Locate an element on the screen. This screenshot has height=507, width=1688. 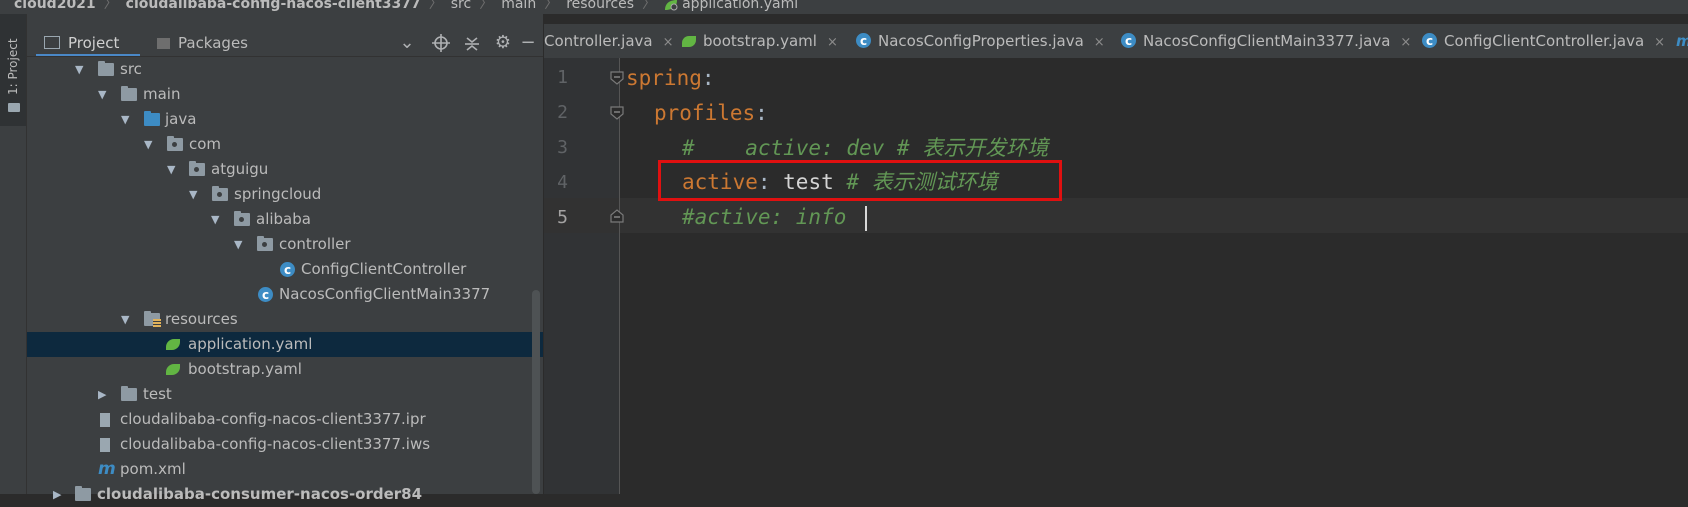
tree-item-controller: ▼ controller is located at coordinates (285, 244).